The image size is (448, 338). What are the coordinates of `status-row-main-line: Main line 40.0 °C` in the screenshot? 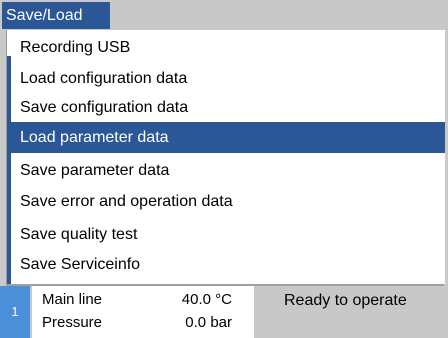 It's located at (147, 300).